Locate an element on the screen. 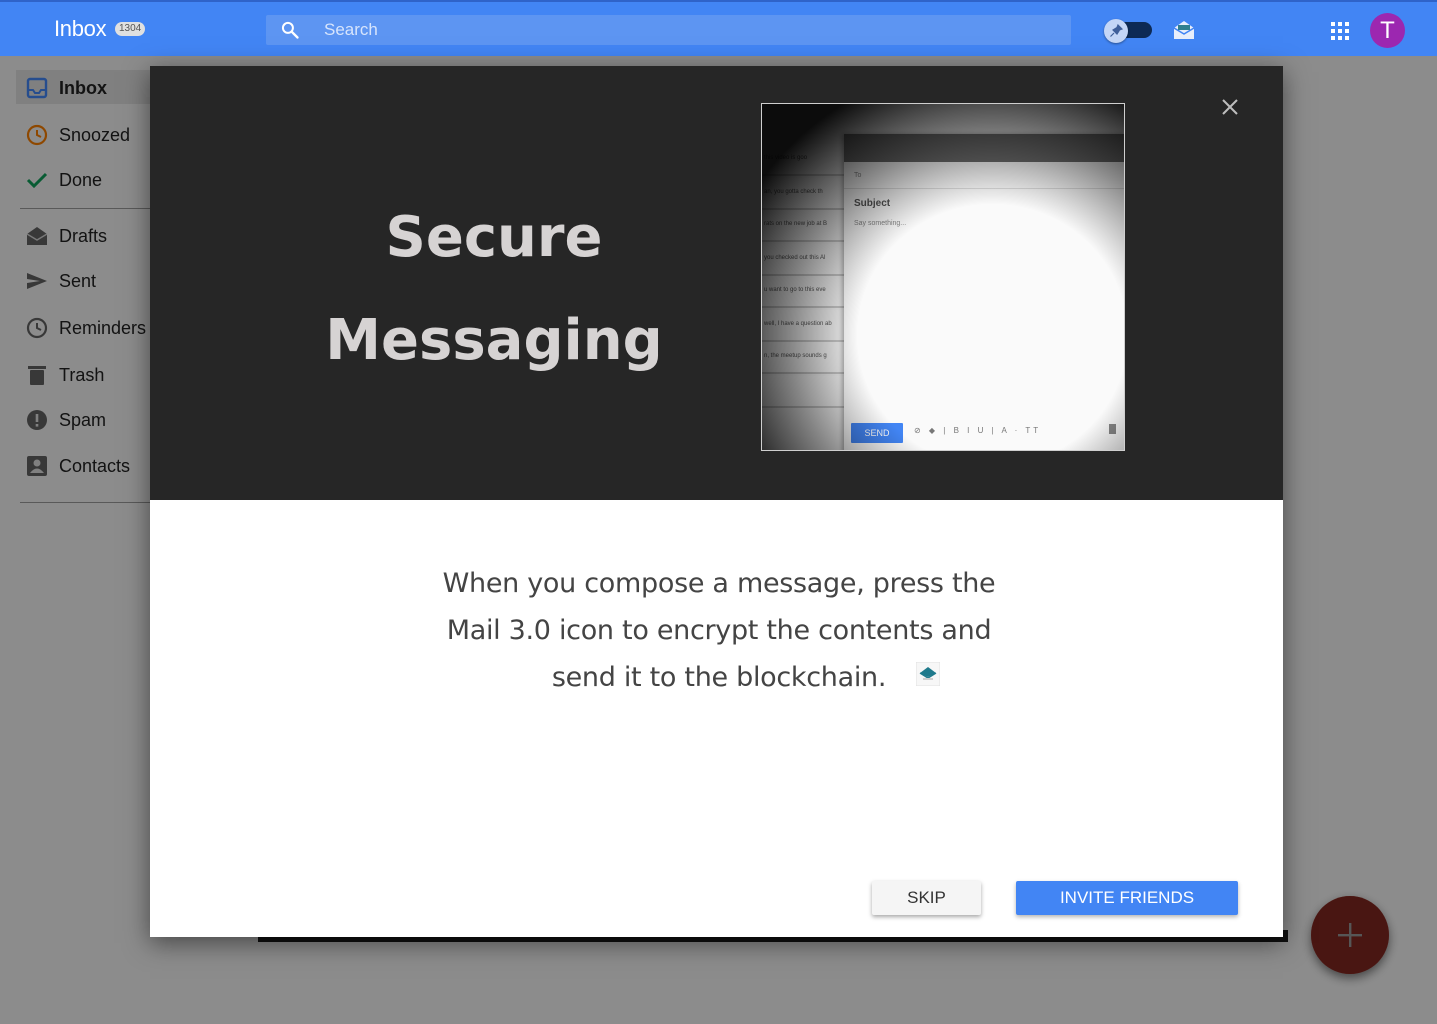  pinned-toggle is located at coordinates (1128, 31).